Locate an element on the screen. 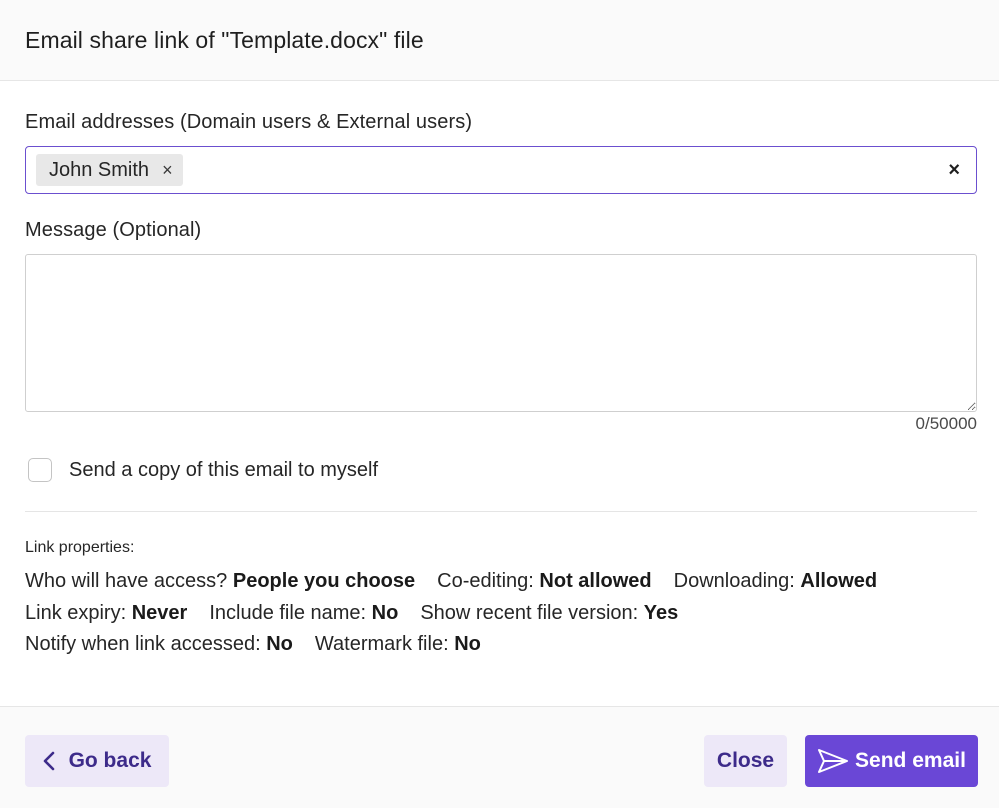  prop-include-file-name: Include file name: No is located at coordinates (304, 612).